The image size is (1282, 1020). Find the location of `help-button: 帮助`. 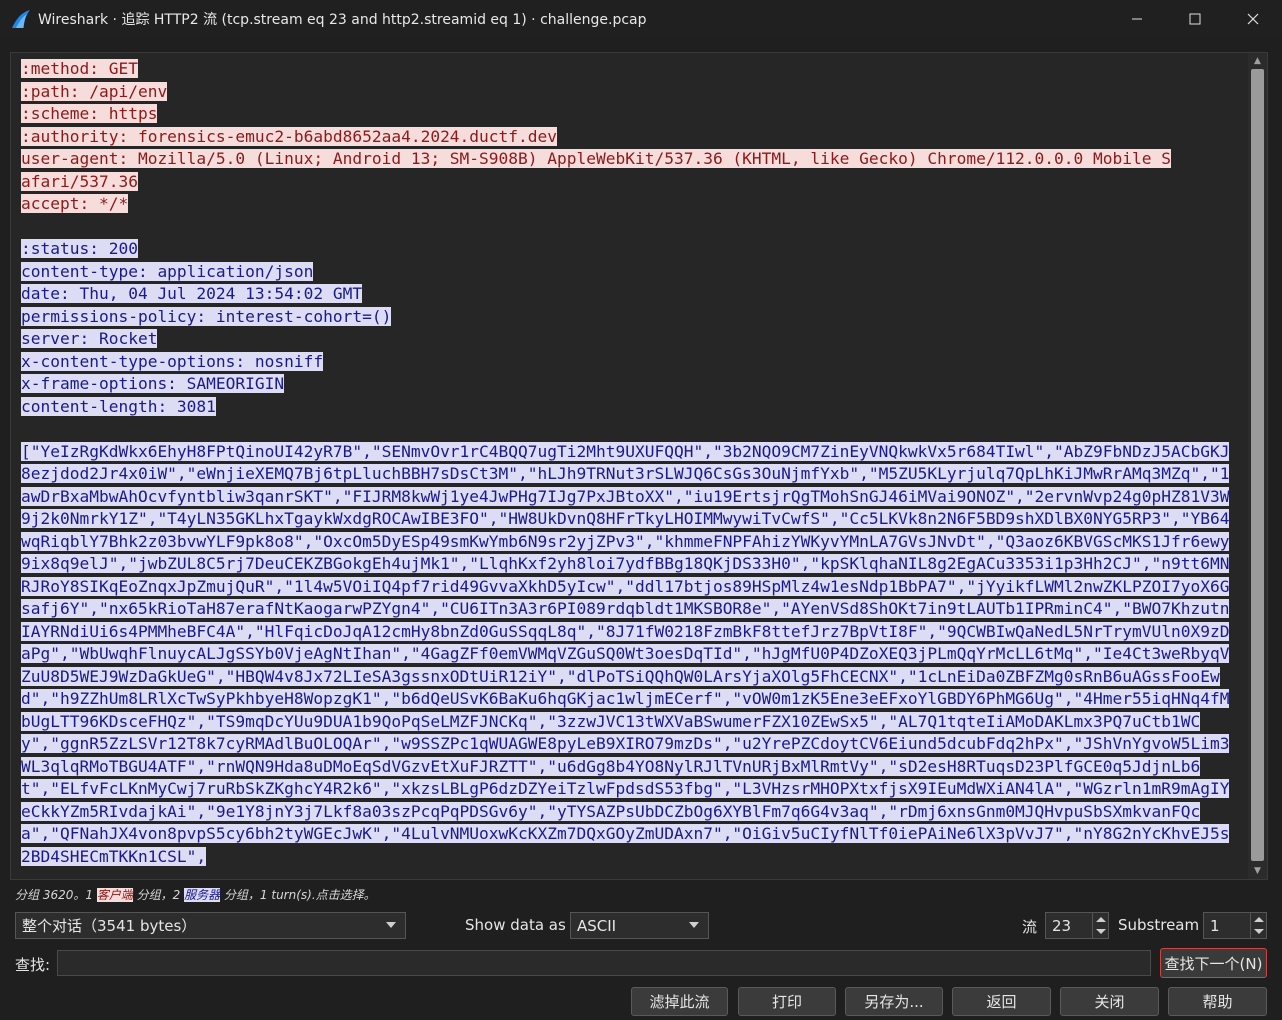

help-button: 帮助 is located at coordinates (1217, 1001).